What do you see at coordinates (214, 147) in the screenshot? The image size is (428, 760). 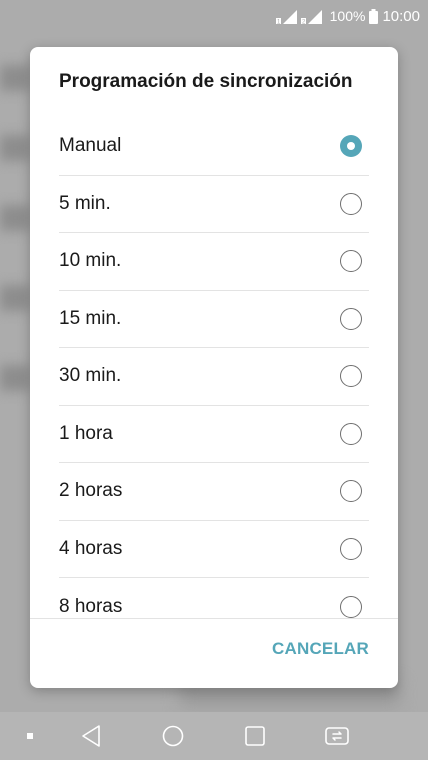 I see `option-manual: Manual` at bounding box center [214, 147].